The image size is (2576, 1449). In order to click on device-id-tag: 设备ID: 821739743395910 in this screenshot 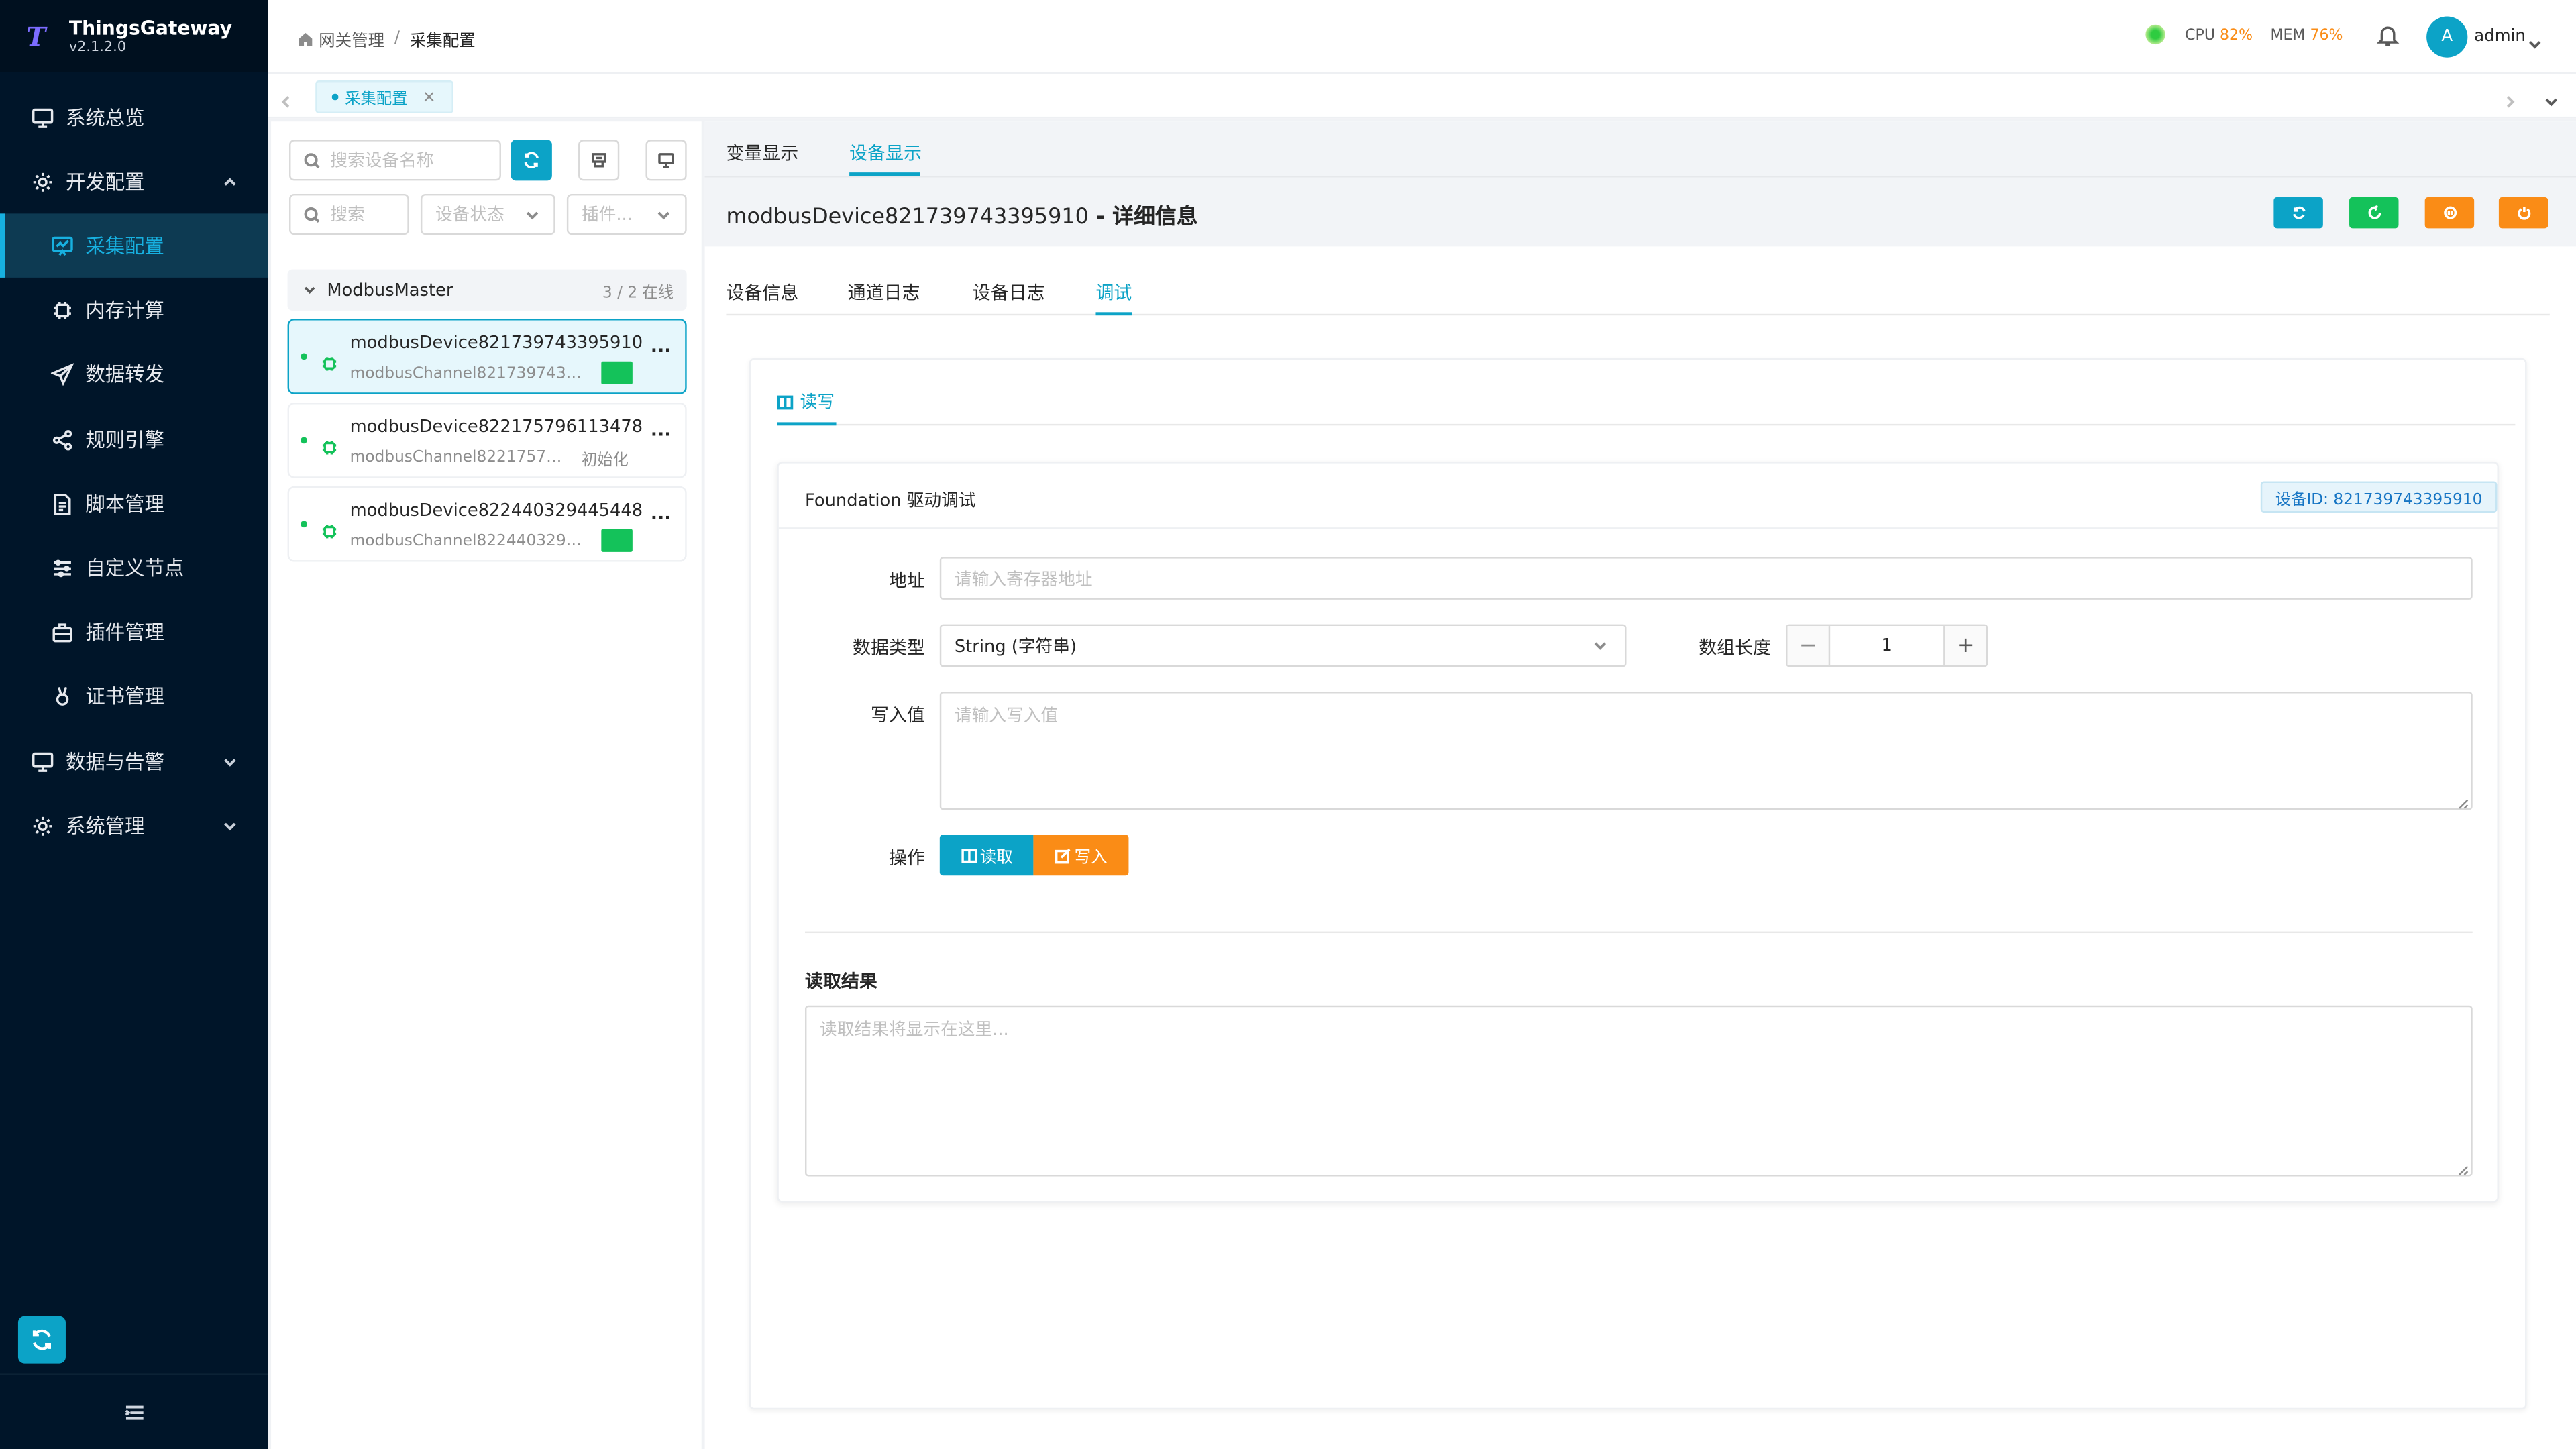, I will do `click(2379, 497)`.